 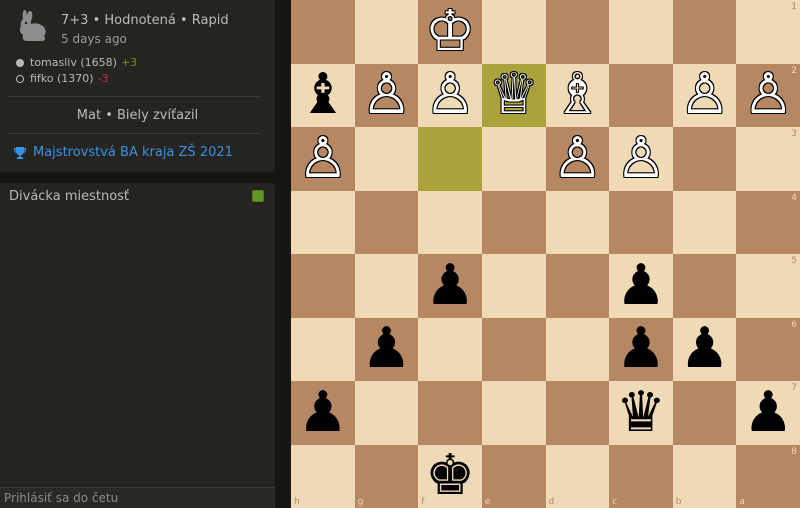 I want to click on square-g3, so click(x=386, y=159).